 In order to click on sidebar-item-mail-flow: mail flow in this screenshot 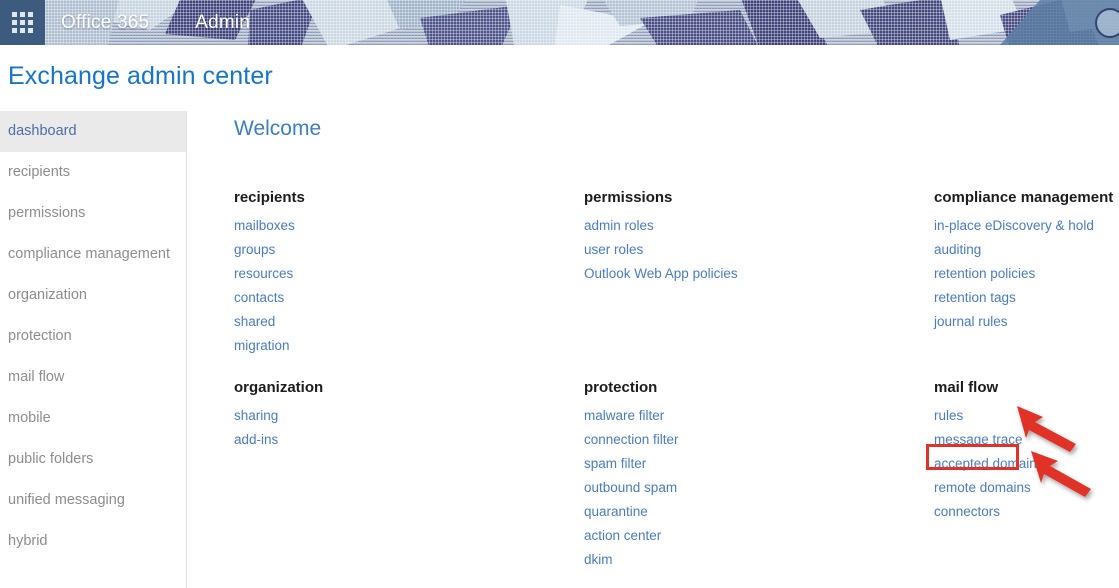, I will do `click(93, 377)`.